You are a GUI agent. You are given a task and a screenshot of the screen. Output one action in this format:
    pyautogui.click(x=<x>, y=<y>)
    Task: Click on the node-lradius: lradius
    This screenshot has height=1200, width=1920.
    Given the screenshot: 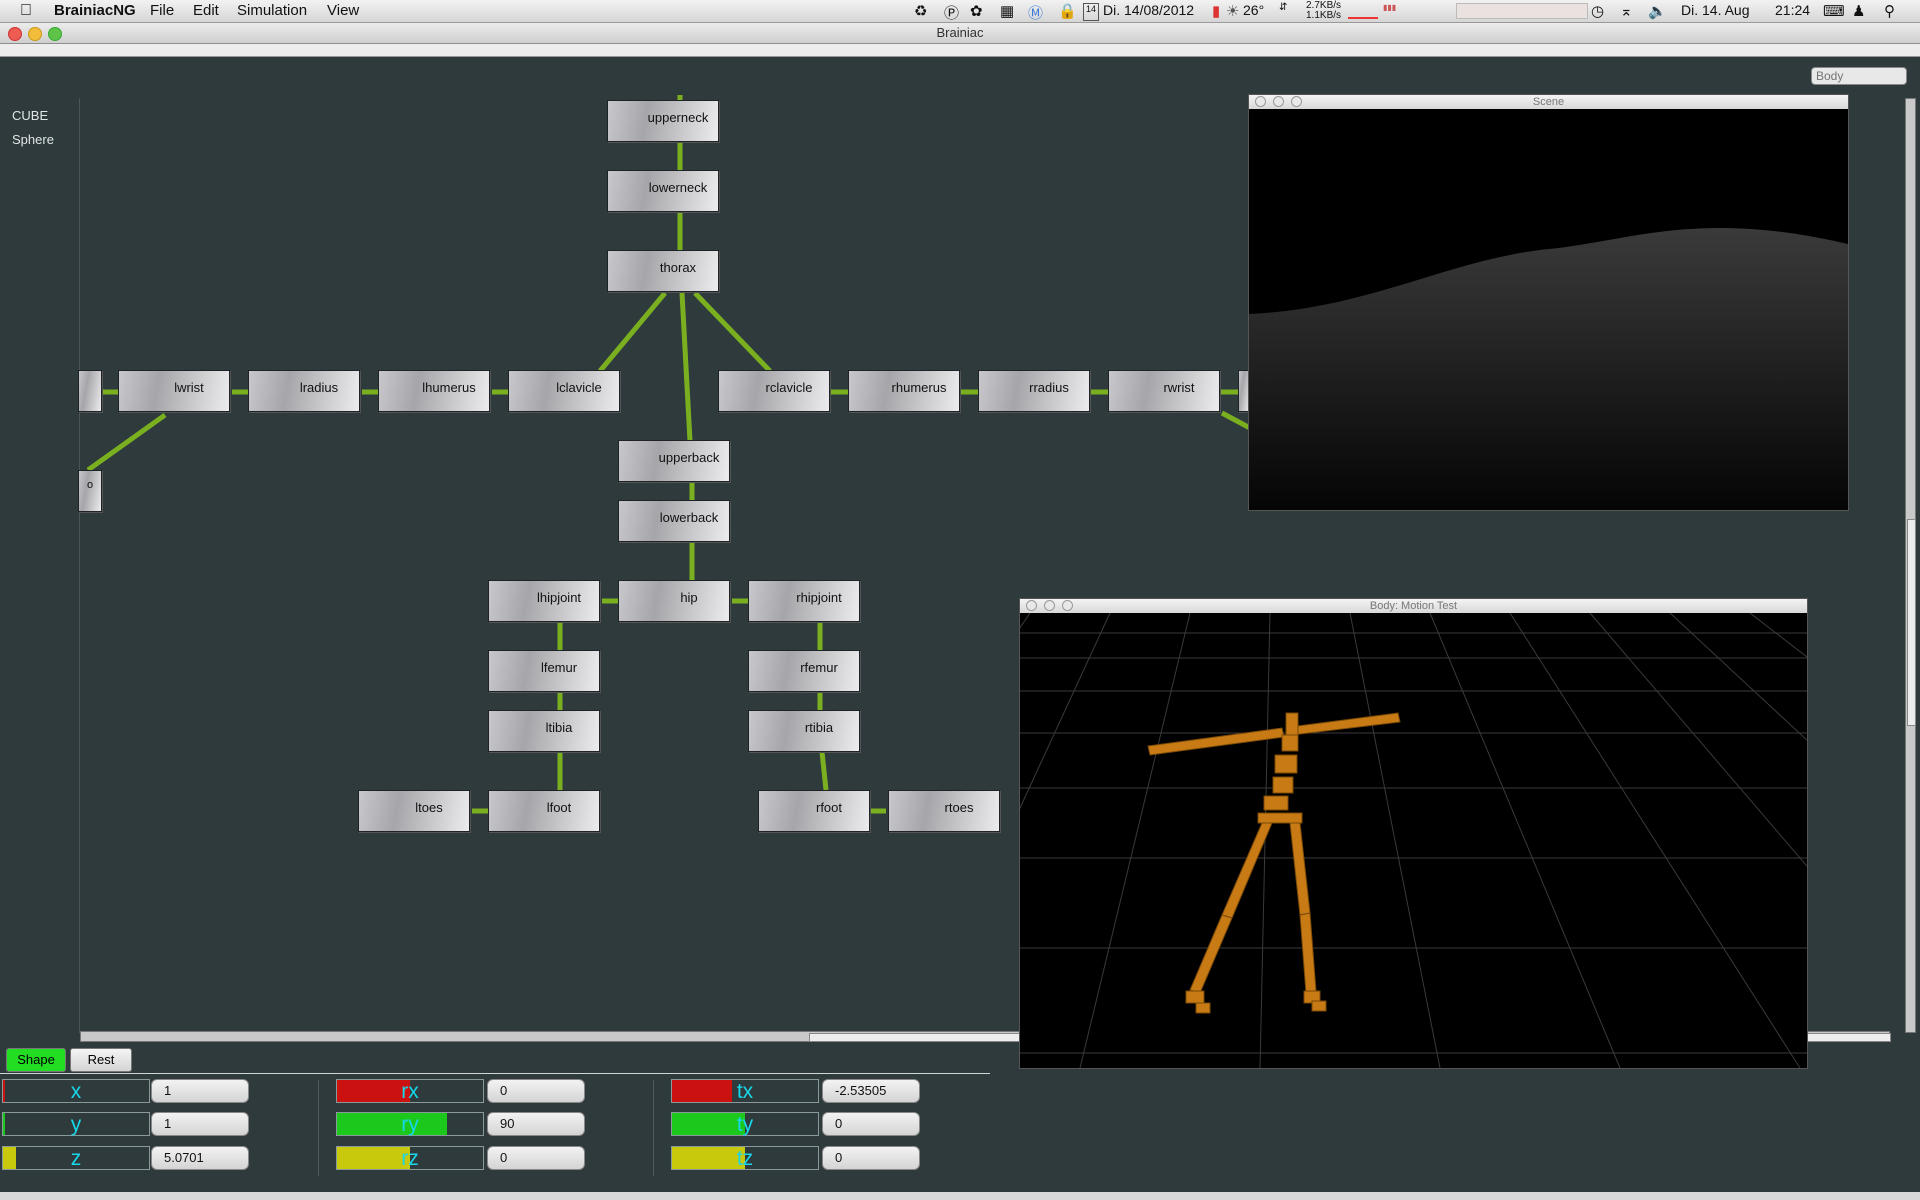 What is the action you would take?
    pyautogui.click(x=304, y=391)
    